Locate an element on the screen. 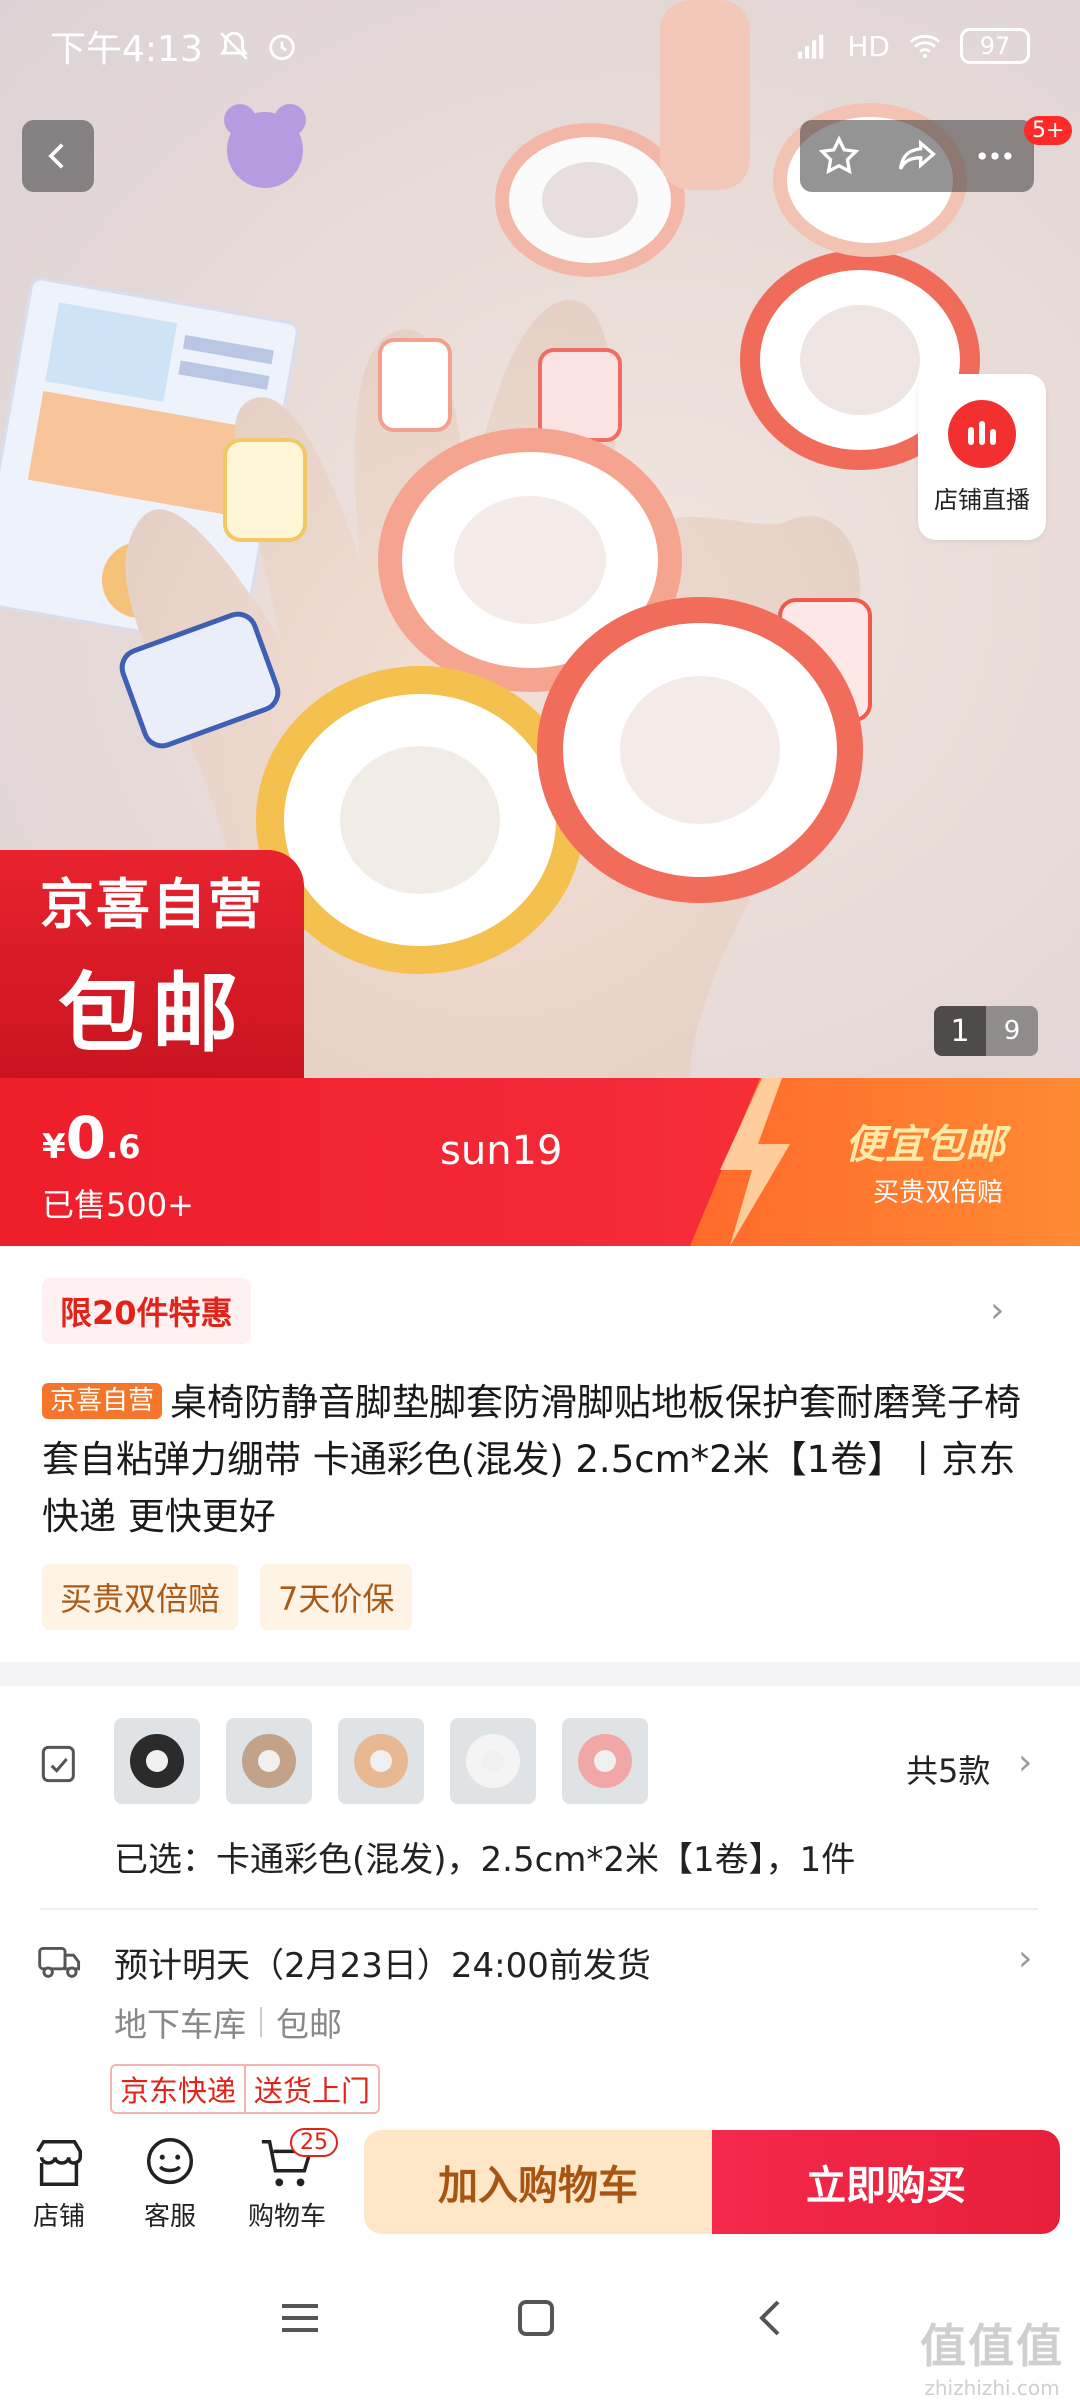 This screenshot has width=1080, height=2400. variant-count: 共5款 is located at coordinates (948, 1771).